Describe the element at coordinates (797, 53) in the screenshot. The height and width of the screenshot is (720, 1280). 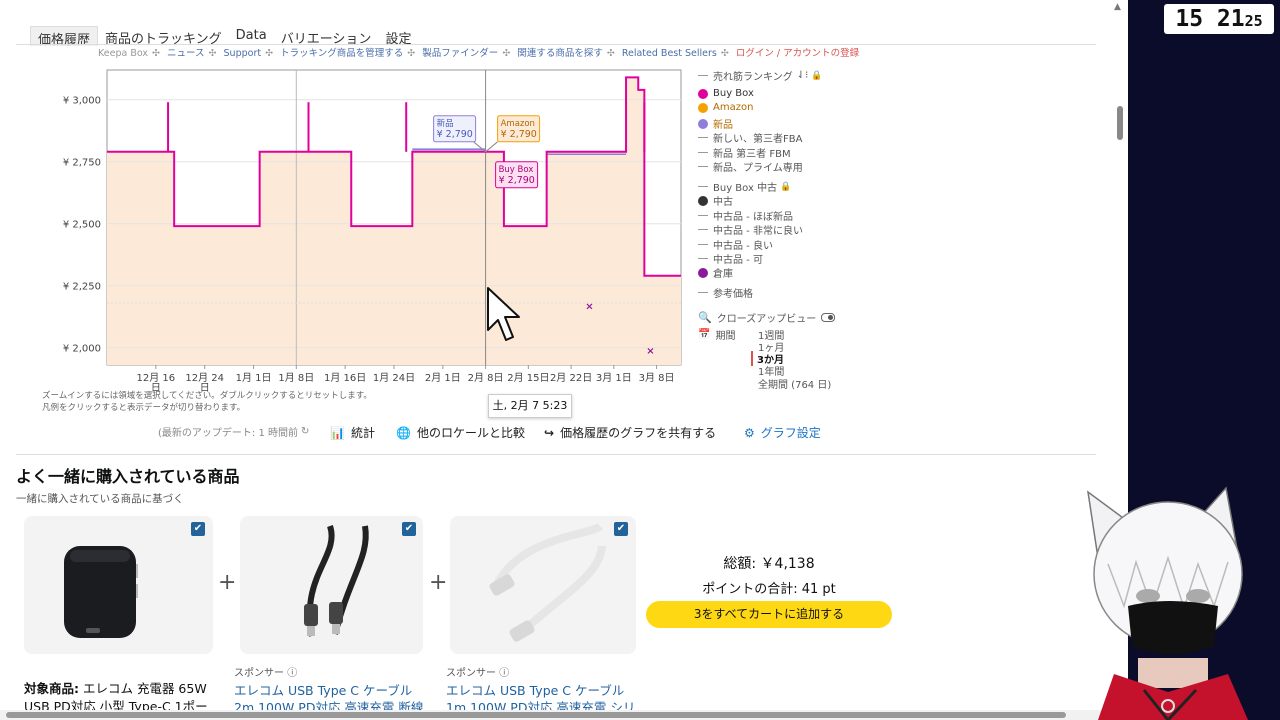
I see `login-link: ログイン / アカウントの登録` at that location.